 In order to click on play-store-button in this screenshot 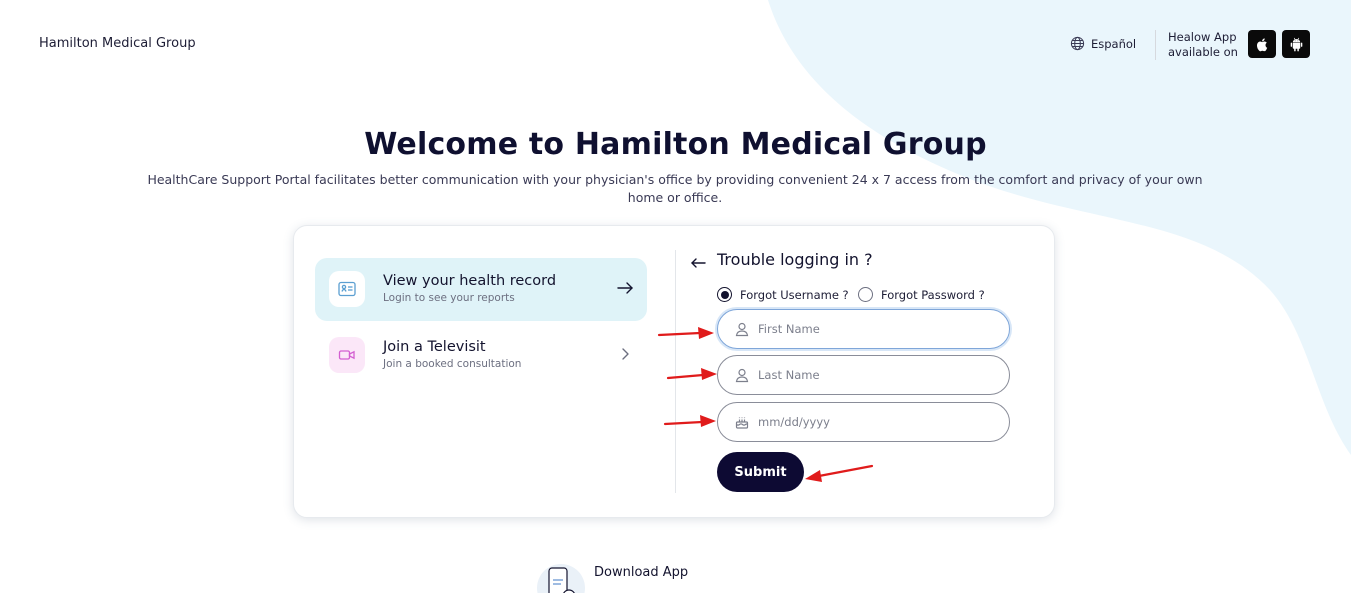, I will do `click(1296, 44)`.